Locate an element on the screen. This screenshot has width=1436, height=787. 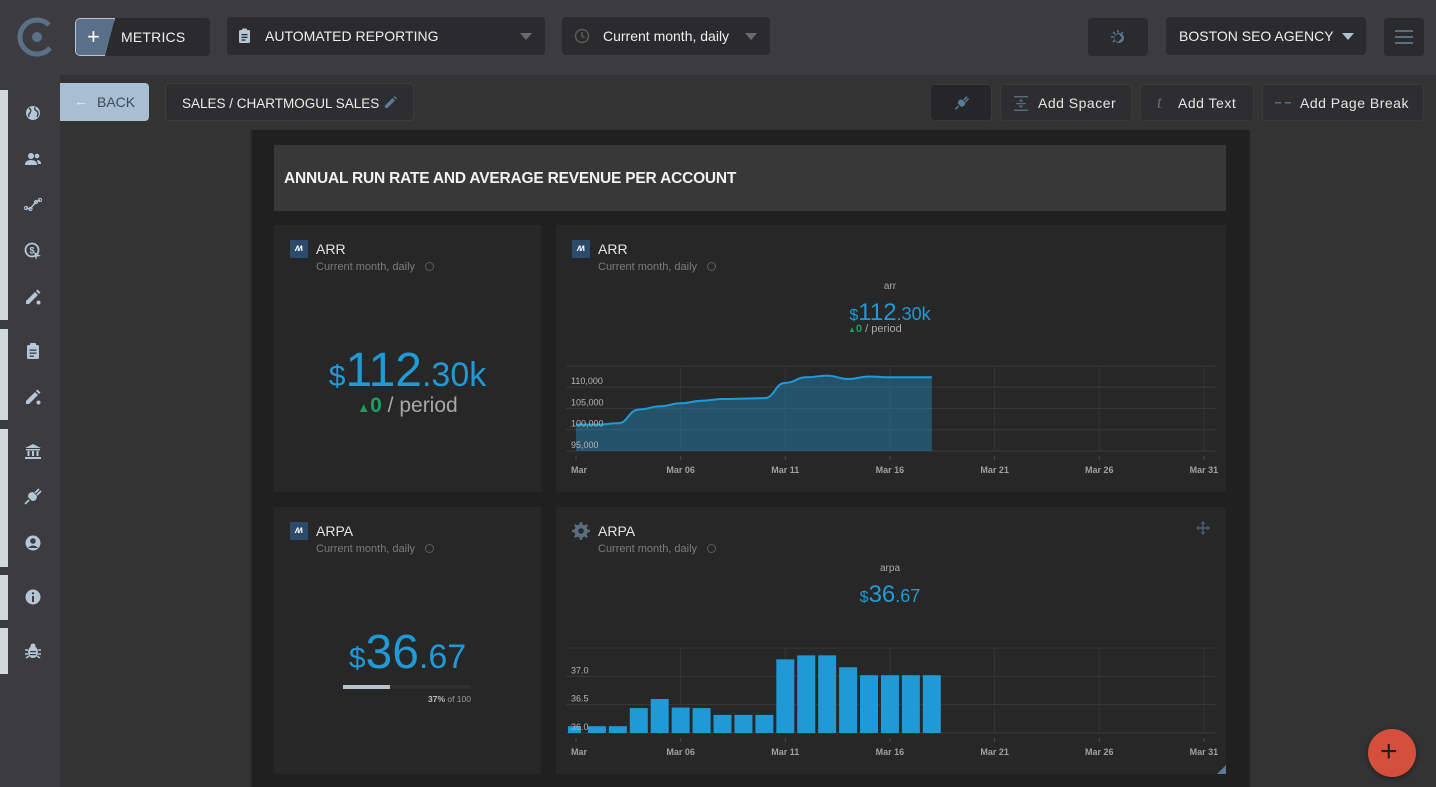
report-dropdown: AUTOMATED REPORTING is located at coordinates (386, 36).